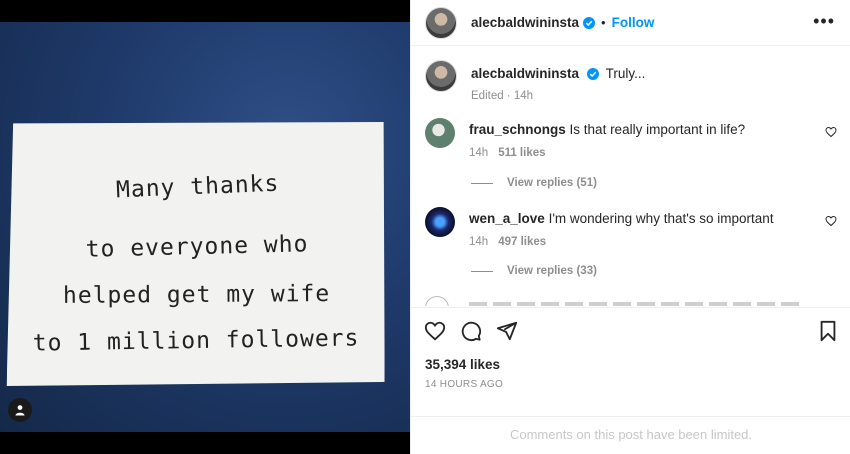 This screenshot has height=454, width=850. What do you see at coordinates (634, 304) in the screenshot?
I see `comment-text-cutoff` at bounding box center [634, 304].